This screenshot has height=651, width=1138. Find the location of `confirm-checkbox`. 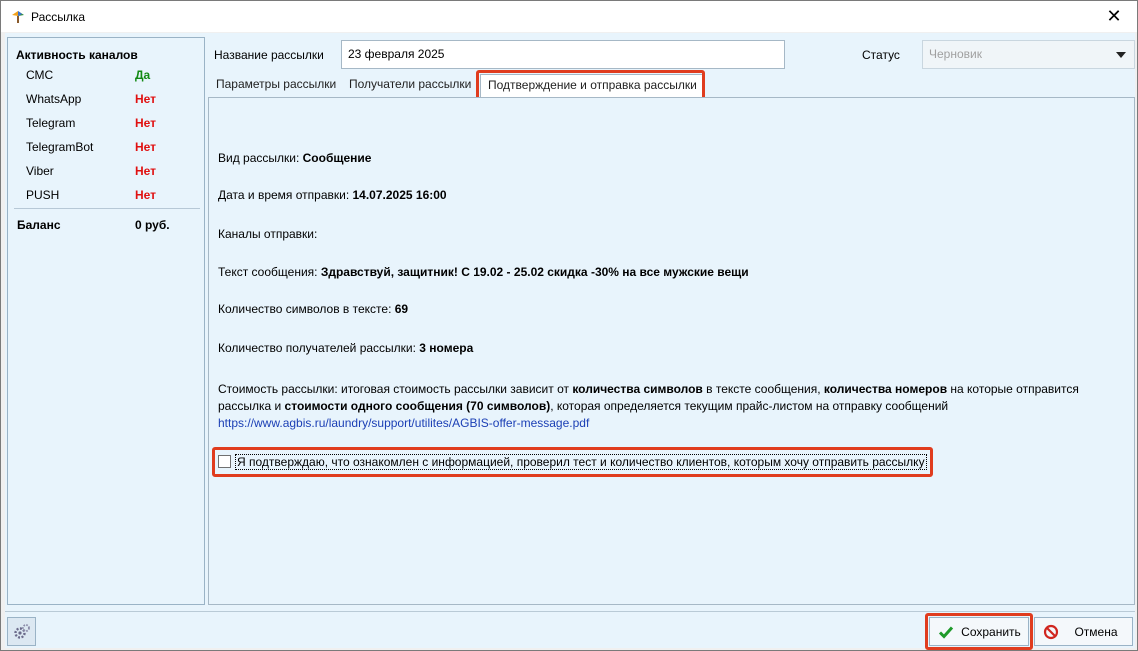

confirm-checkbox is located at coordinates (224, 461).